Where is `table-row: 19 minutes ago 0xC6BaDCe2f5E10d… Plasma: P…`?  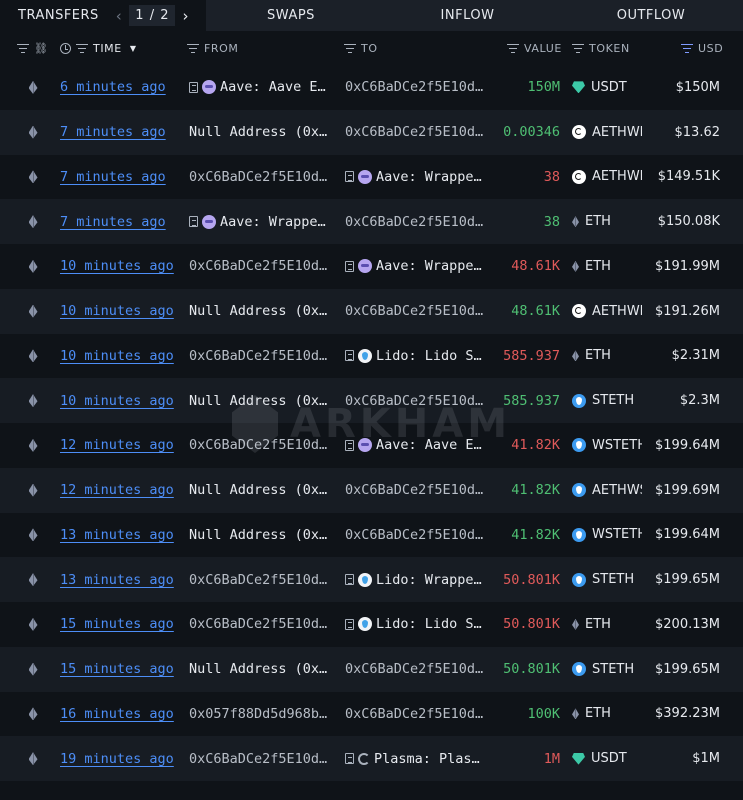
table-row: 19 minutes ago 0xC6BaDCe2f5E10d… Plasma: P… is located at coordinates (371, 758).